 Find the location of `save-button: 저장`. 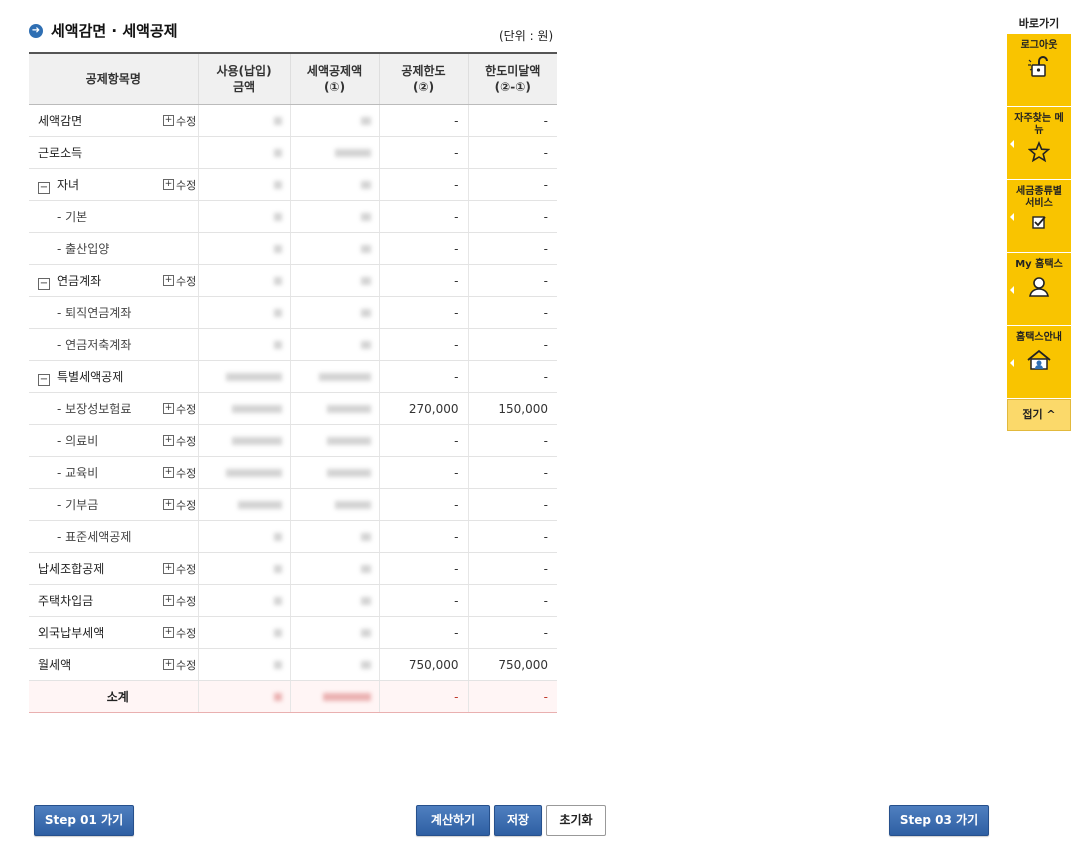

save-button: 저장 is located at coordinates (518, 820).